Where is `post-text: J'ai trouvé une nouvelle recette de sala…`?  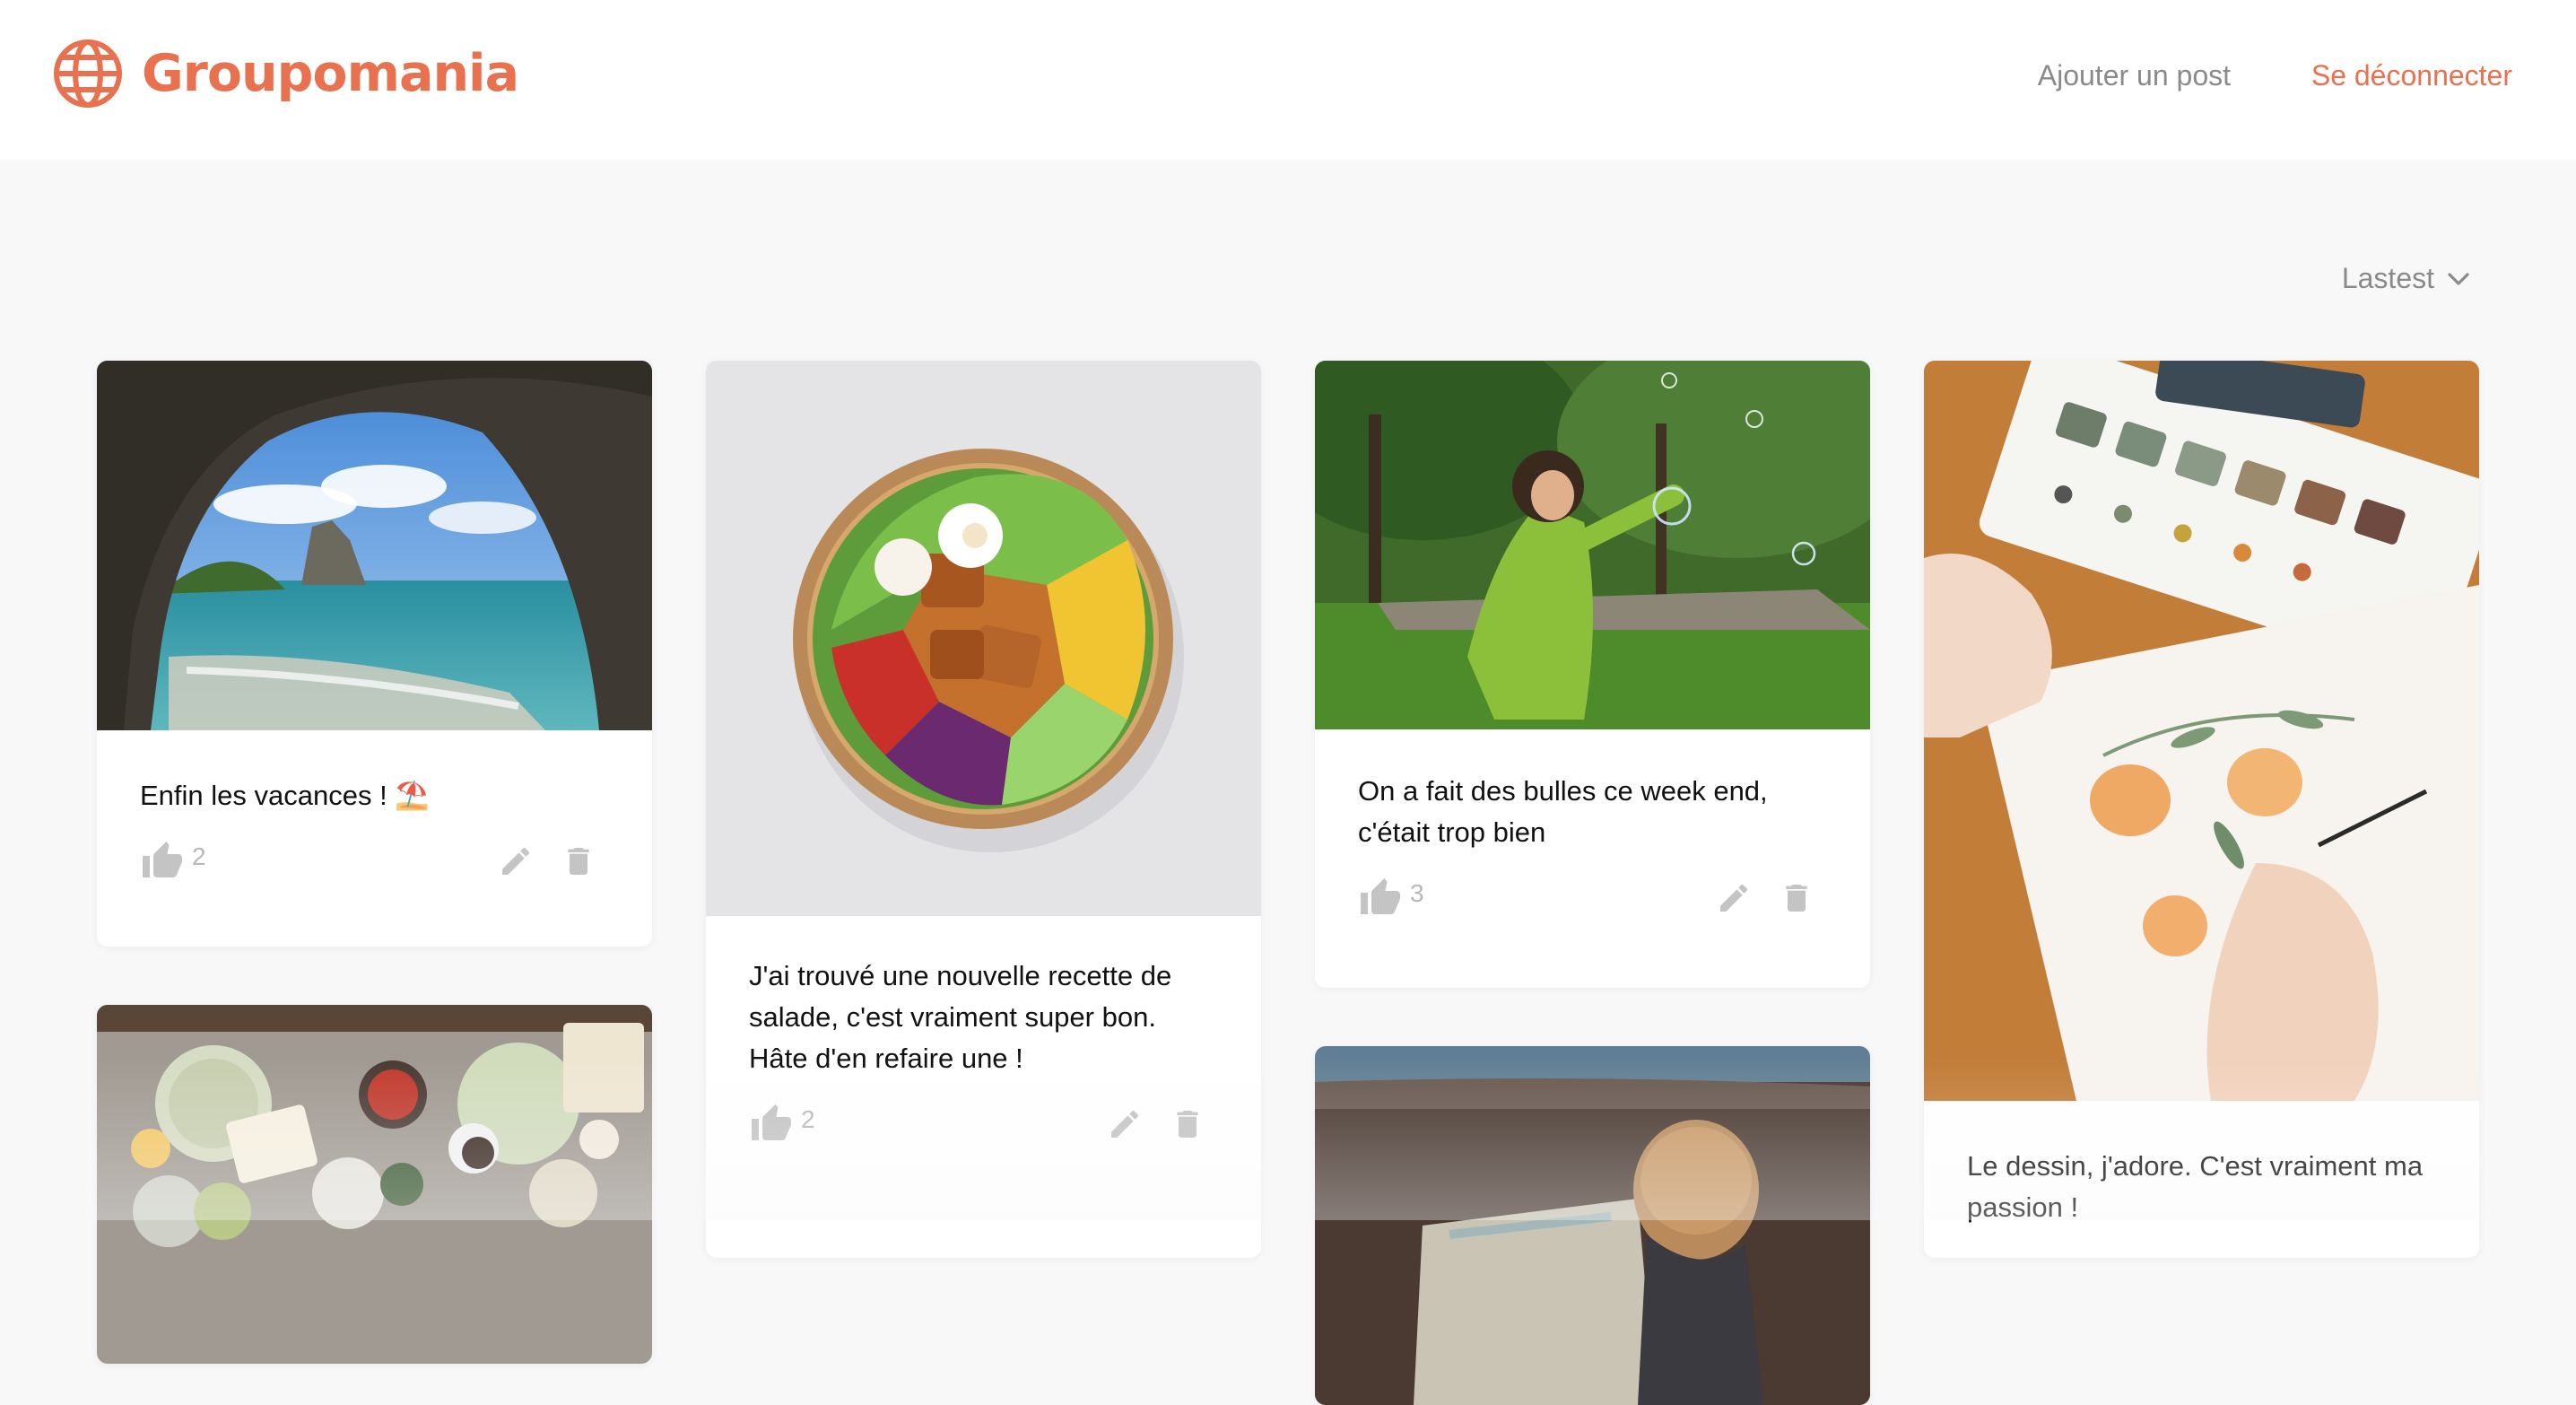 post-text: J'ai trouvé une nouvelle recette de sala… is located at coordinates (960, 1017).